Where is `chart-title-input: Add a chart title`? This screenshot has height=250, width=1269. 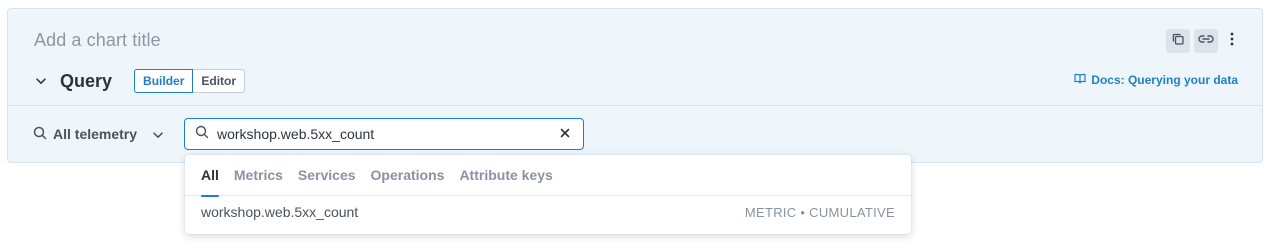 chart-title-input: Add a chart title is located at coordinates (97, 40).